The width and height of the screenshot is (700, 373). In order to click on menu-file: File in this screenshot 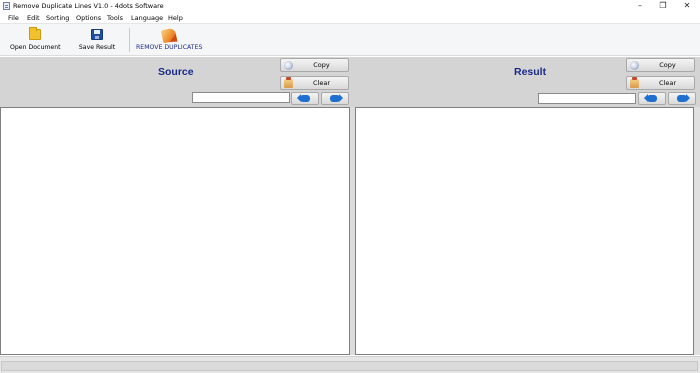, I will do `click(13, 18)`.